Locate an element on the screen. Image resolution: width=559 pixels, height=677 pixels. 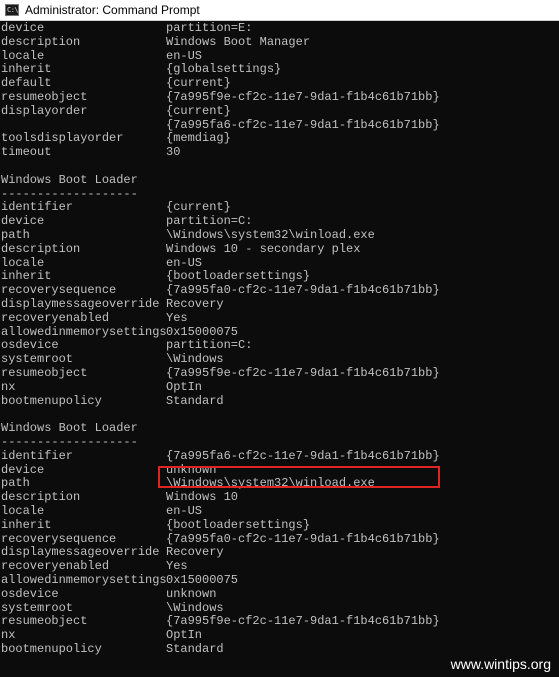
entry-value: {globalsettings} is located at coordinates (224, 69).